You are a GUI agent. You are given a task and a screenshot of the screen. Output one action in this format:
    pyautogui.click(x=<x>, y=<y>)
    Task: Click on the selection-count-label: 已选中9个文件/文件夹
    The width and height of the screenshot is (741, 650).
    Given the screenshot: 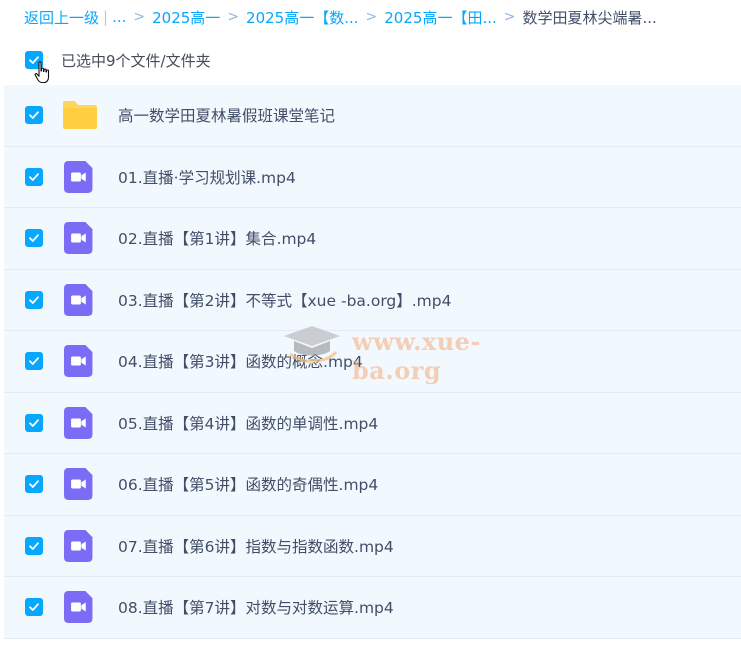 What is the action you would take?
    pyautogui.click(x=136, y=60)
    